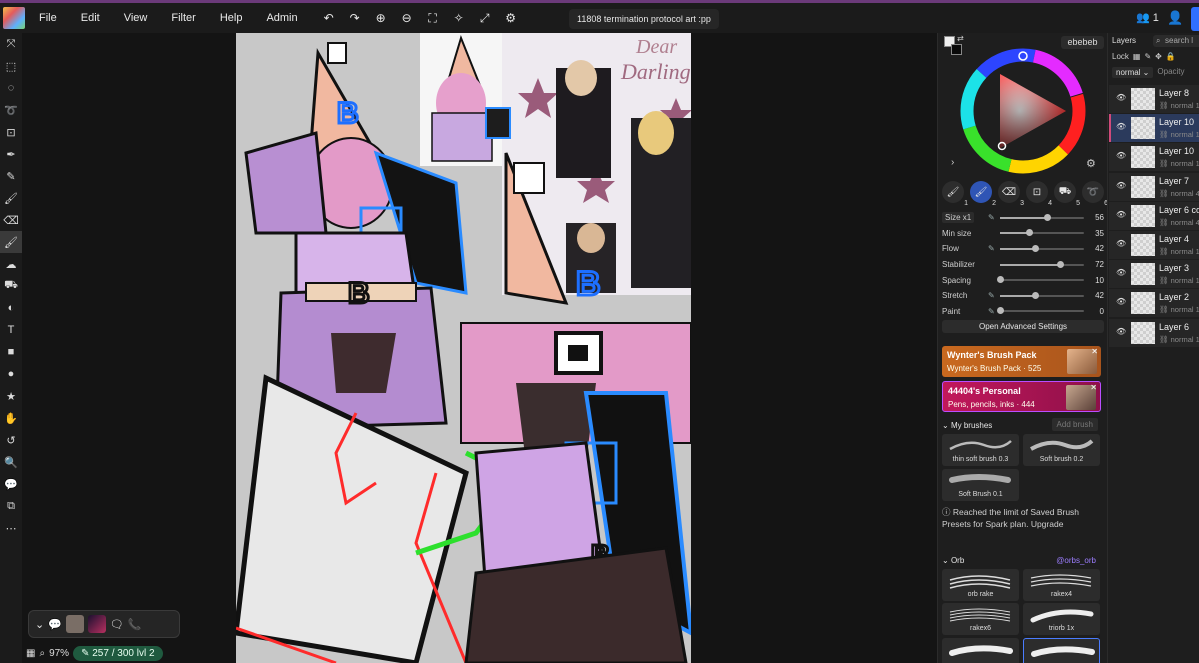 The width and height of the screenshot is (1199, 663). I want to click on chevron-right-icon: ›, so click(952, 162).